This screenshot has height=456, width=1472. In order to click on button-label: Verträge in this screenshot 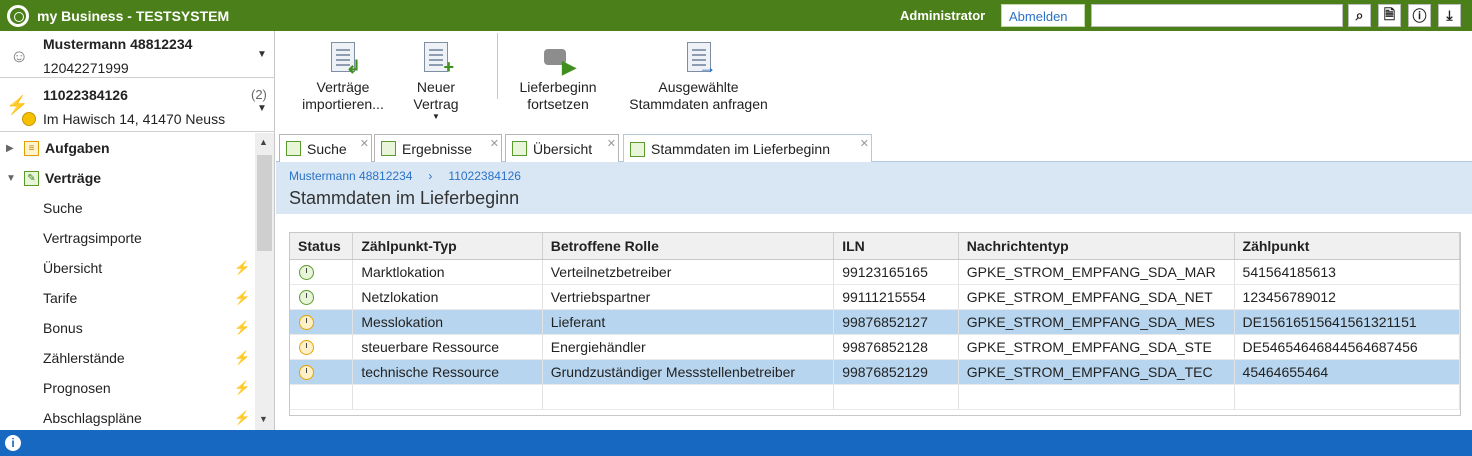, I will do `click(343, 87)`.